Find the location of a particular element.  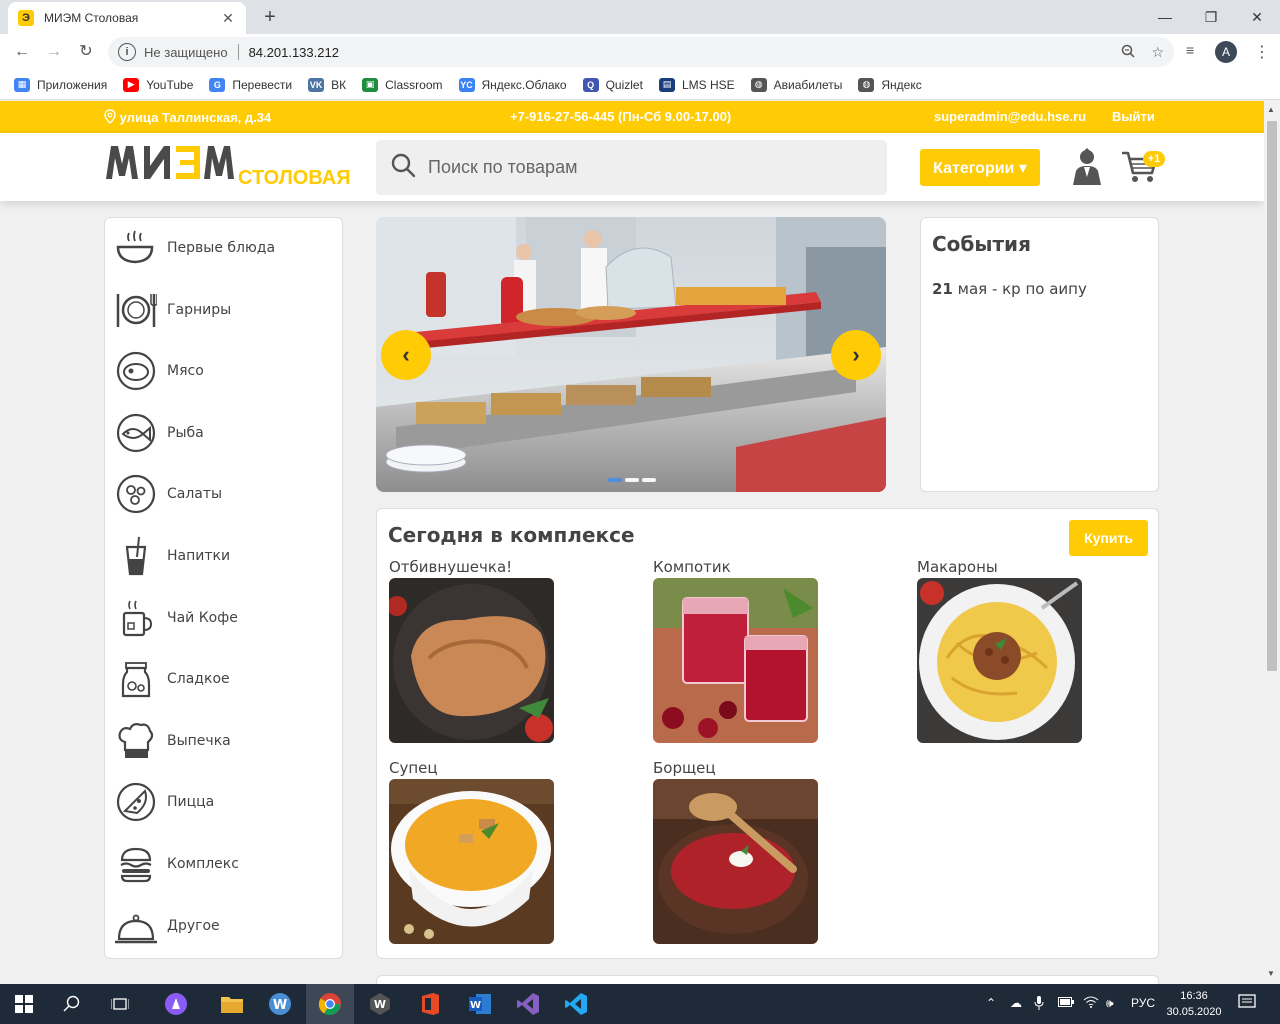

schnitzel-photo is located at coordinates (471, 660).